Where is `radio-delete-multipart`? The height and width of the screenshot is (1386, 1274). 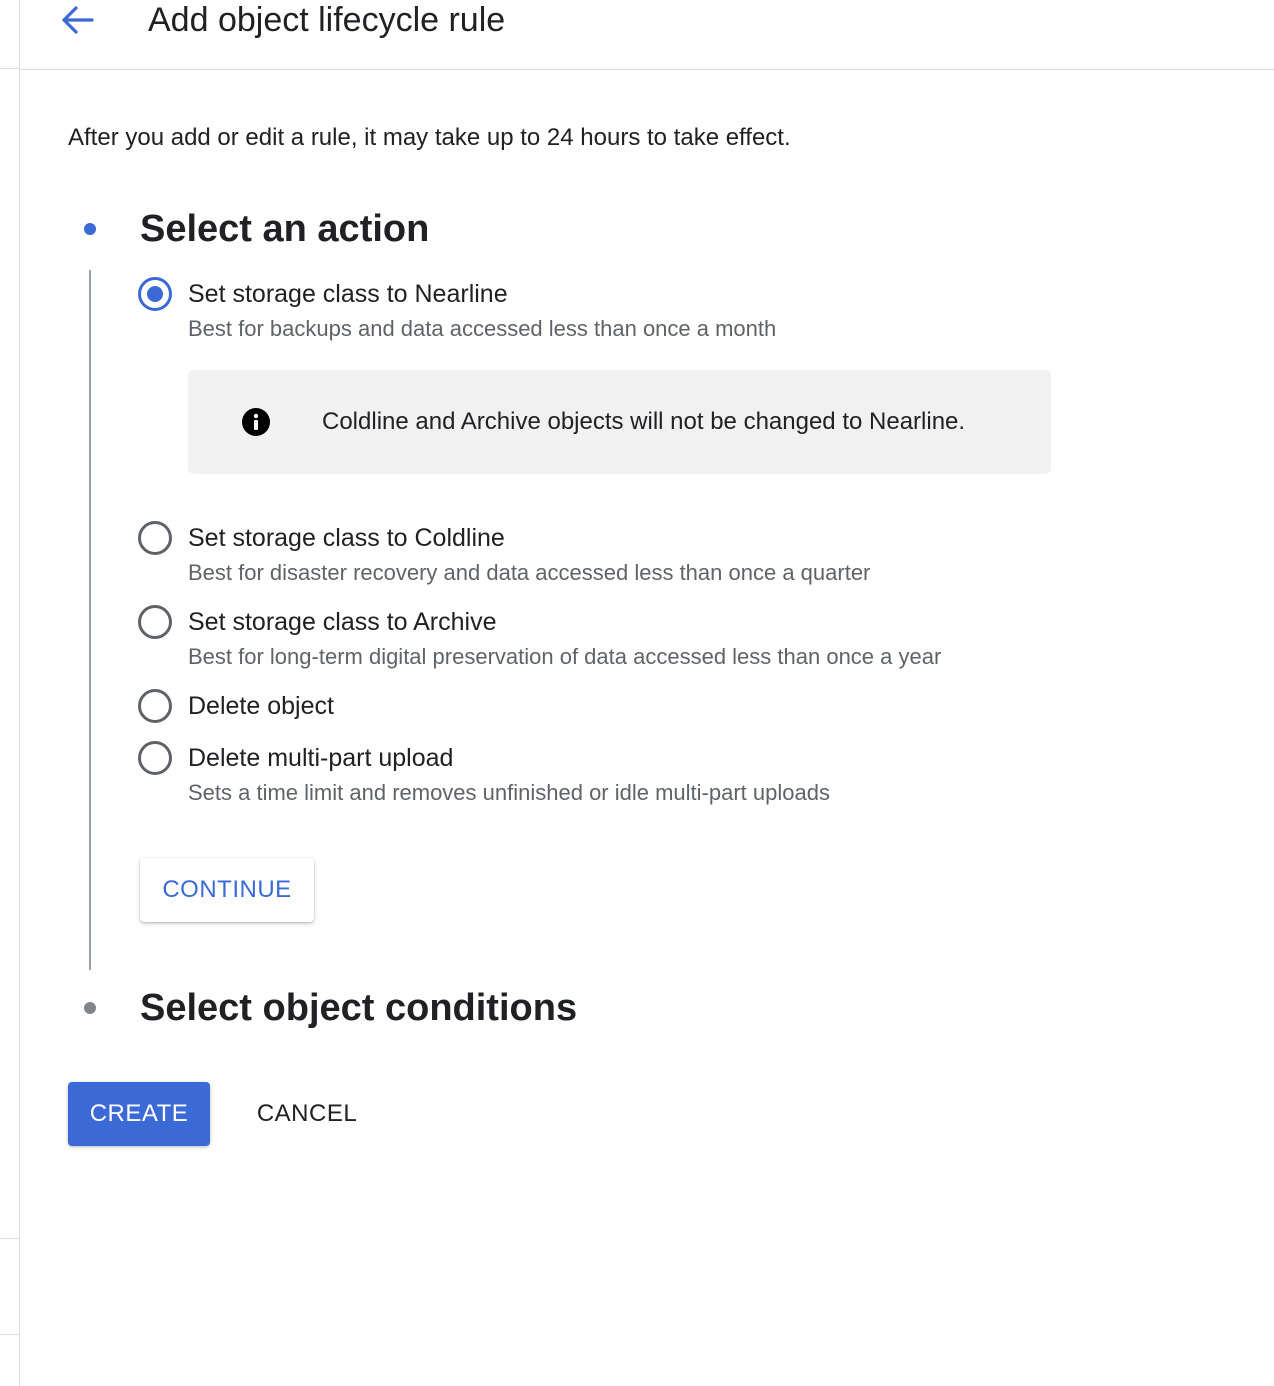
radio-delete-multipart is located at coordinates (155, 758).